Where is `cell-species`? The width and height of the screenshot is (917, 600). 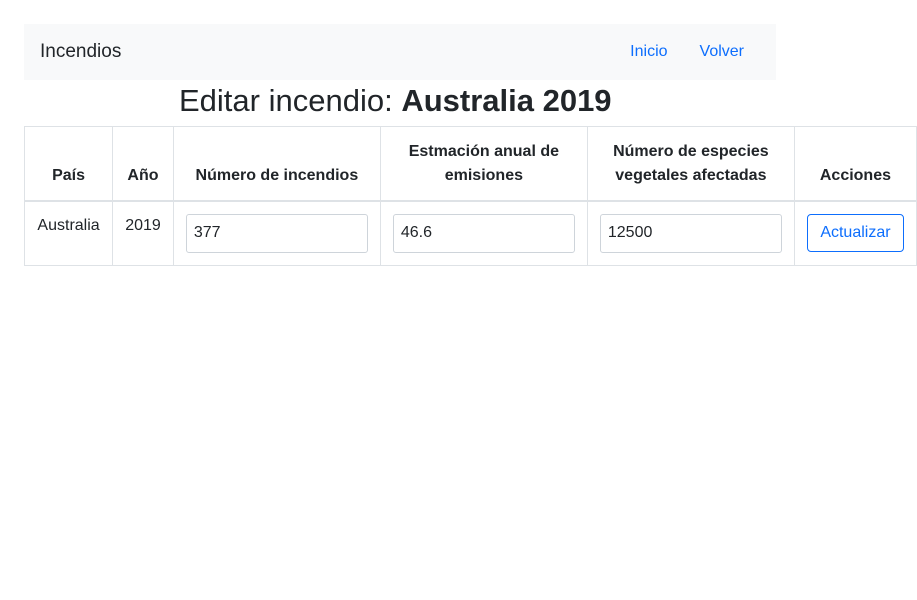 cell-species is located at coordinates (690, 233).